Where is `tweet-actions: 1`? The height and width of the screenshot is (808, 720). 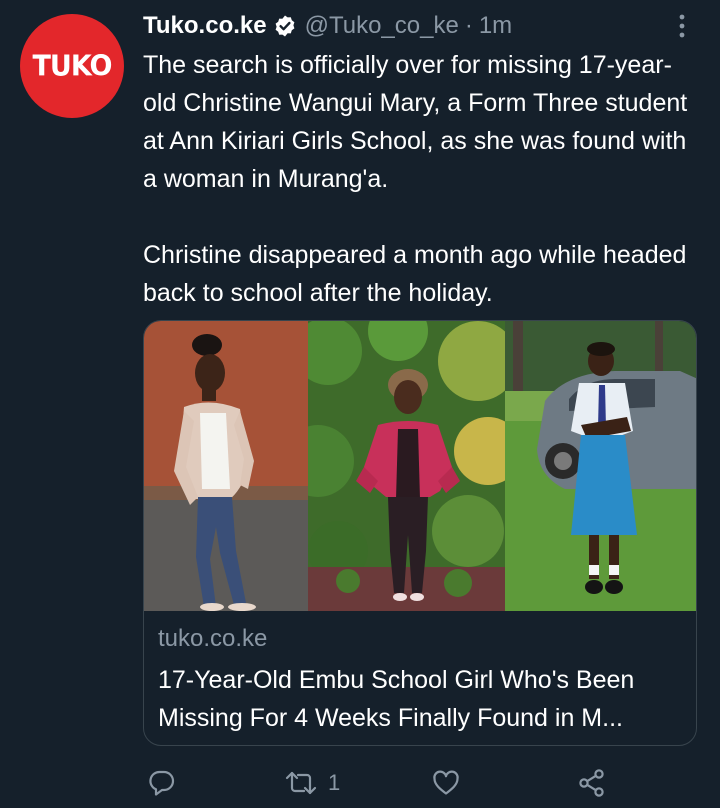
tweet-actions: 1 is located at coordinates (423, 784).